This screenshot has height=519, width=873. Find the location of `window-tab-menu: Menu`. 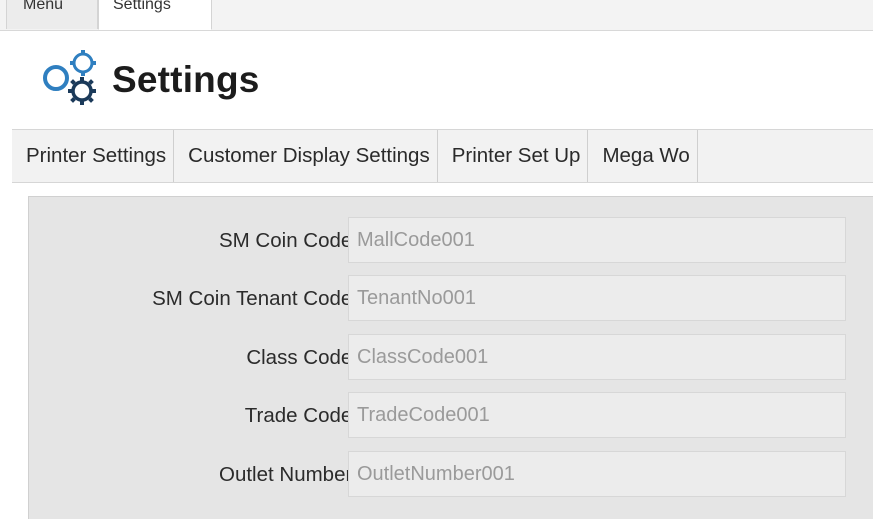

window-tab-menu: Menu is located at coordinates (52, 14).